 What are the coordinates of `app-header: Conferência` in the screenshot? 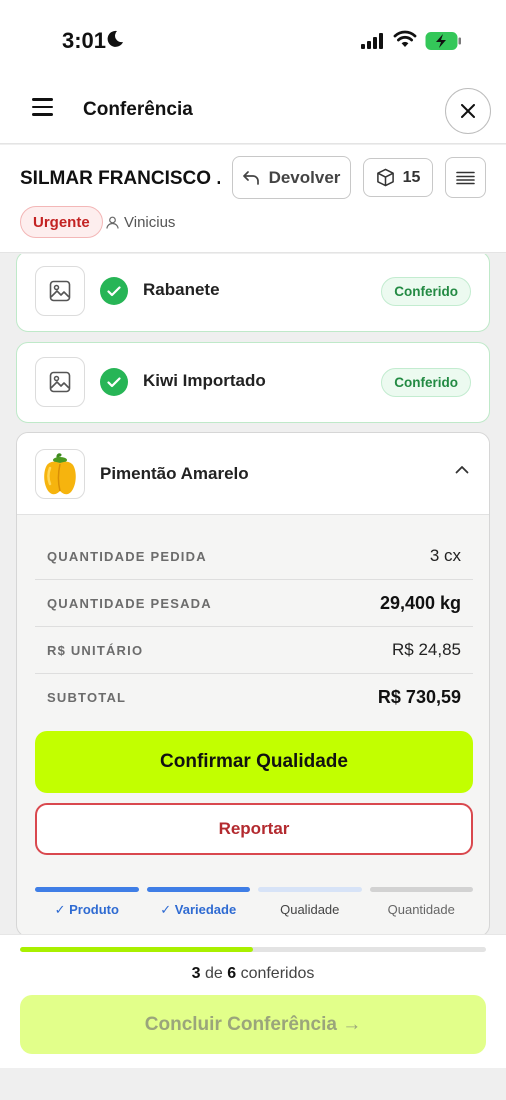 It's located at (253, 111).